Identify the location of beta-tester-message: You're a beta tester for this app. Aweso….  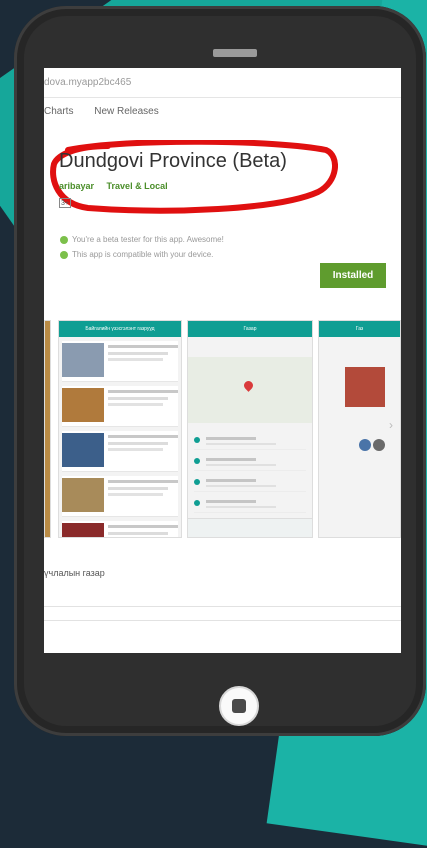
(142, 239).